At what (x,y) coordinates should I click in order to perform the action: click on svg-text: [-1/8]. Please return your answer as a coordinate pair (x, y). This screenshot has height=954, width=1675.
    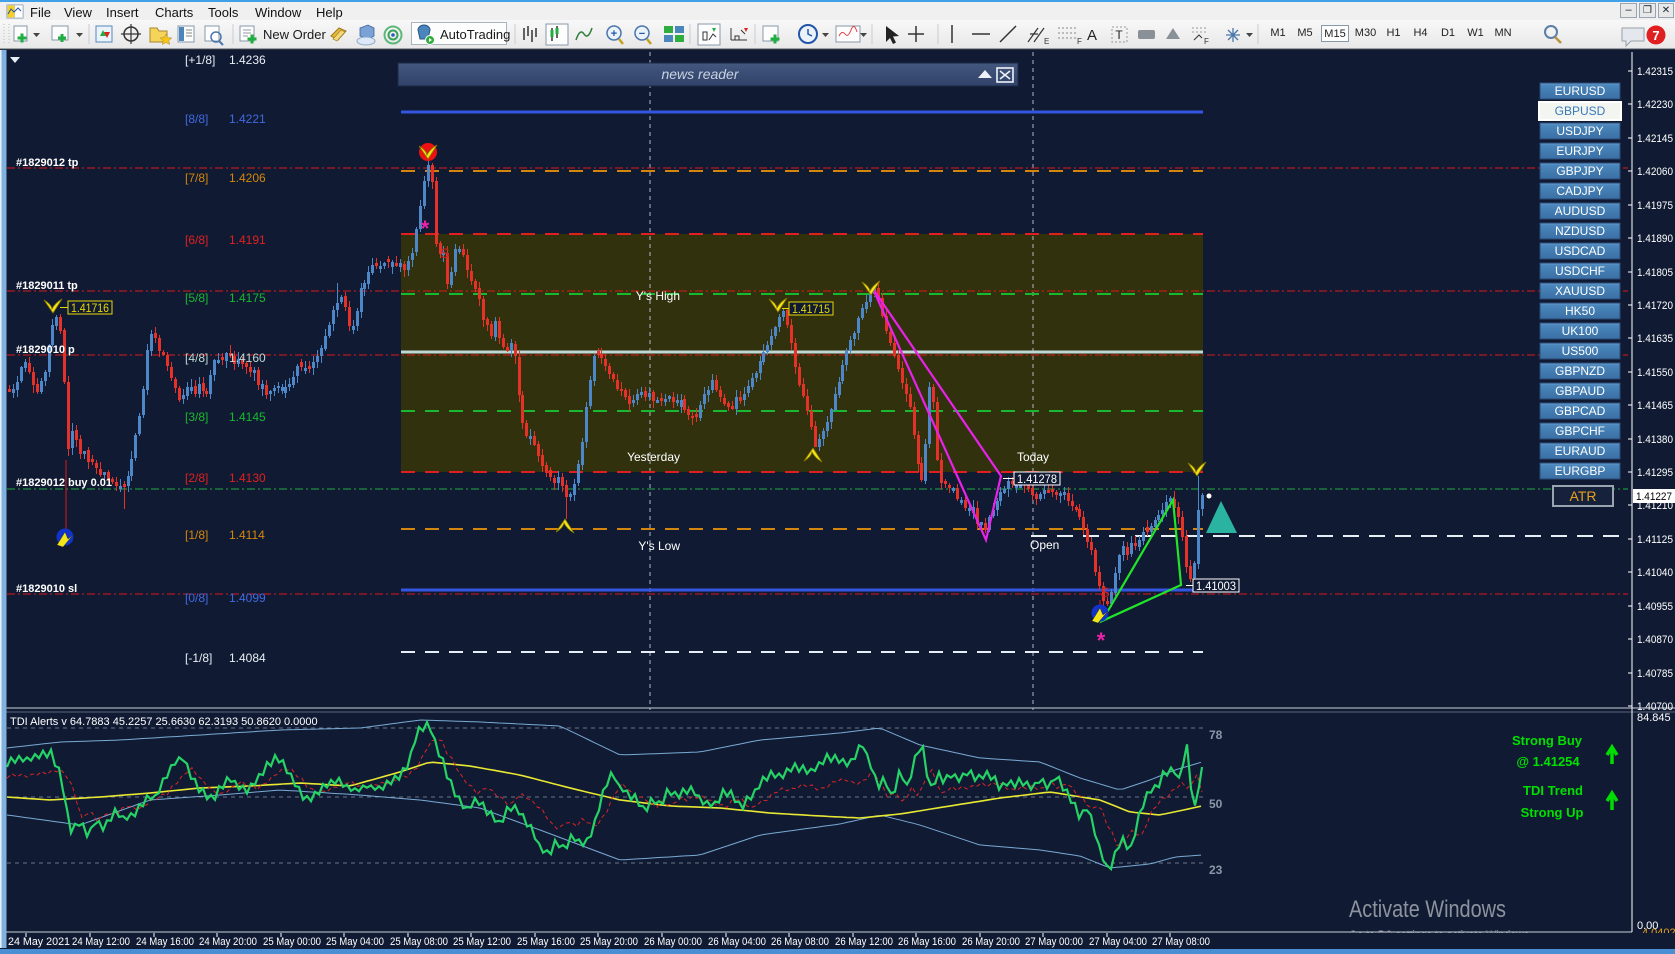
    Looking at the image, I should click on (198, 658).